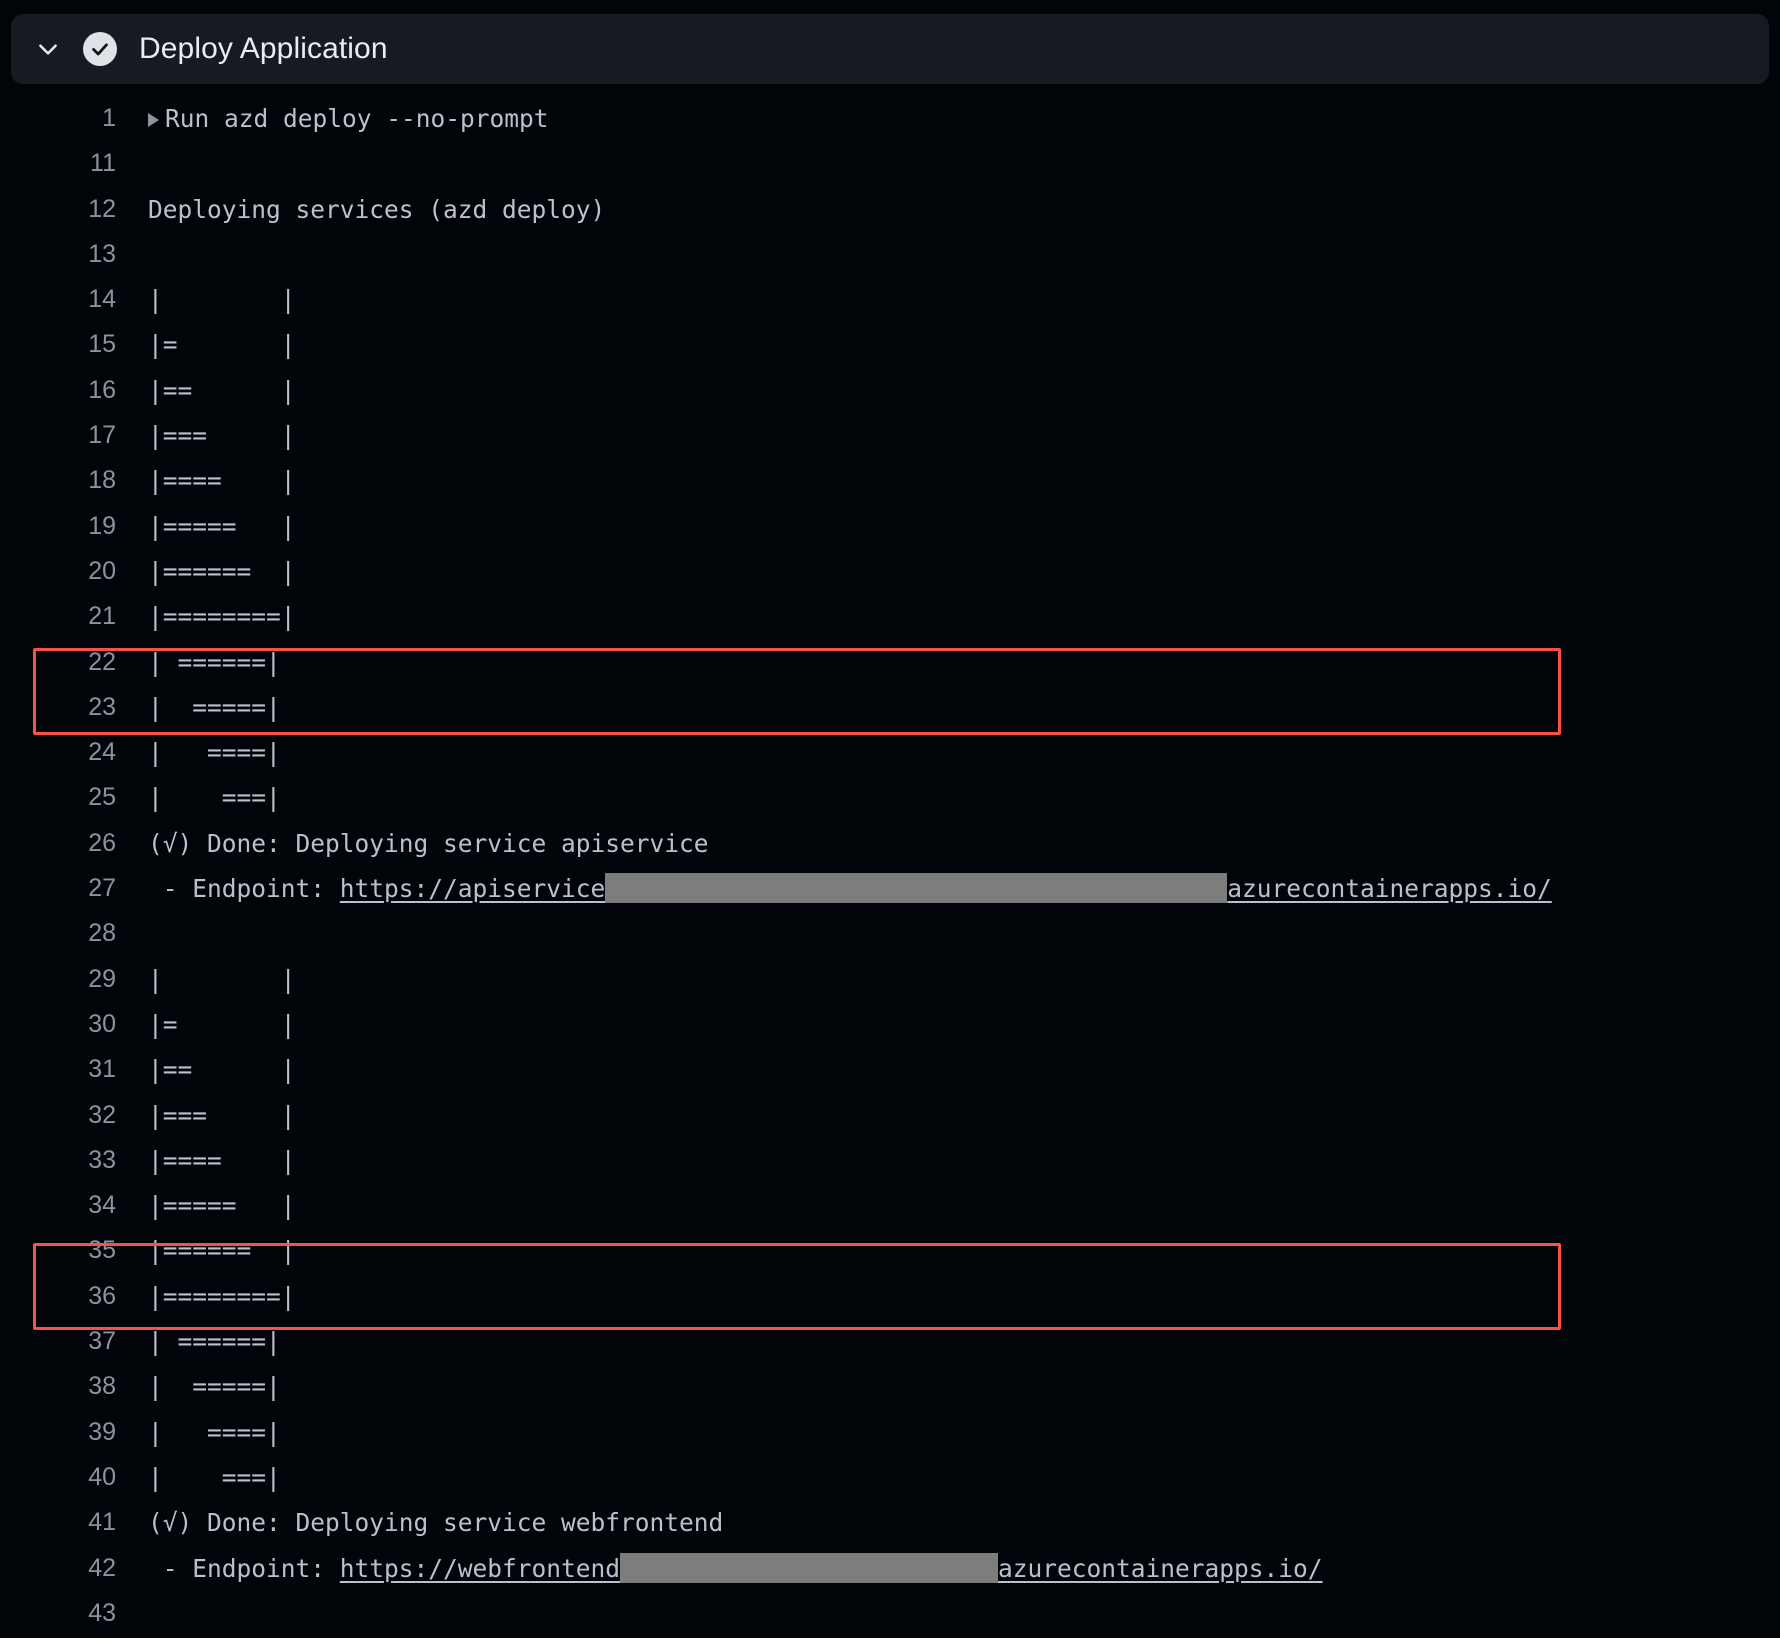 Image resolution: width=1780 pixels, height=1638 pixels. What do you see at coordinates (222, 1115) in the screenshot?
I see `log-line-content: |=== |` at bounding box center [222, 1115].